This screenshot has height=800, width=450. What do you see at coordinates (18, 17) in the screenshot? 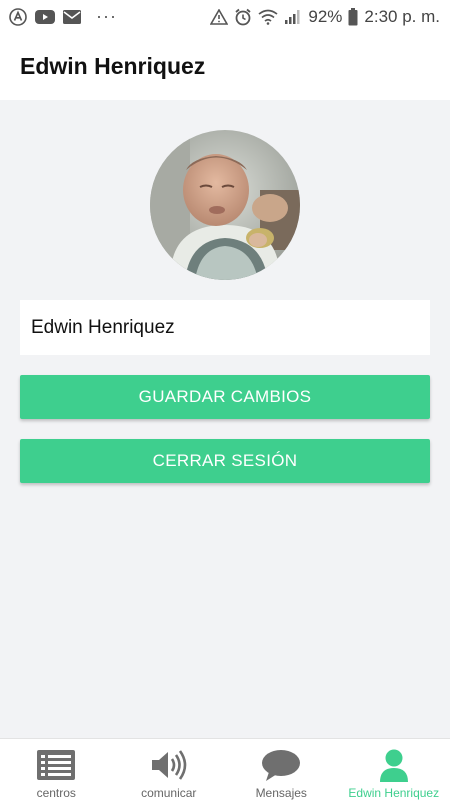
I see `app-notification-icon` at bounding box center [18, 17].